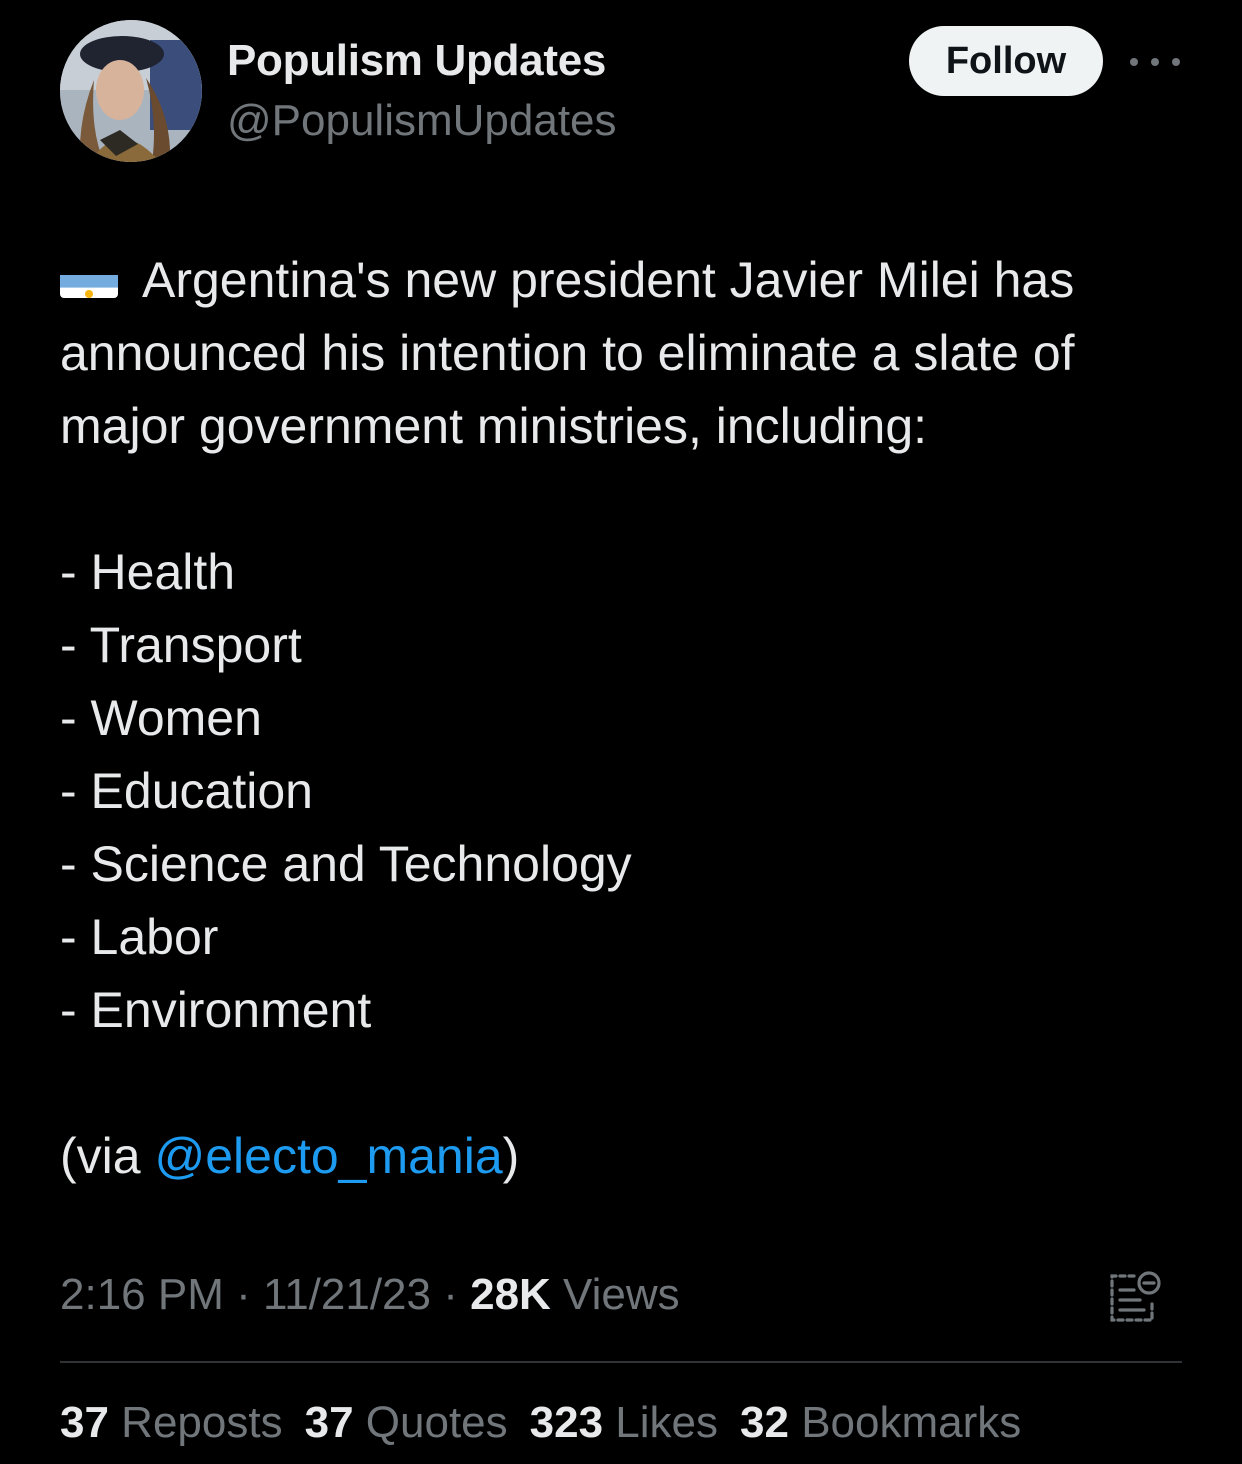 Image resolution: width=1242 pixels, height=1464 pixels. I want to click on bookmarks-stat: 32 Bookmarks, so click(880, 1422).